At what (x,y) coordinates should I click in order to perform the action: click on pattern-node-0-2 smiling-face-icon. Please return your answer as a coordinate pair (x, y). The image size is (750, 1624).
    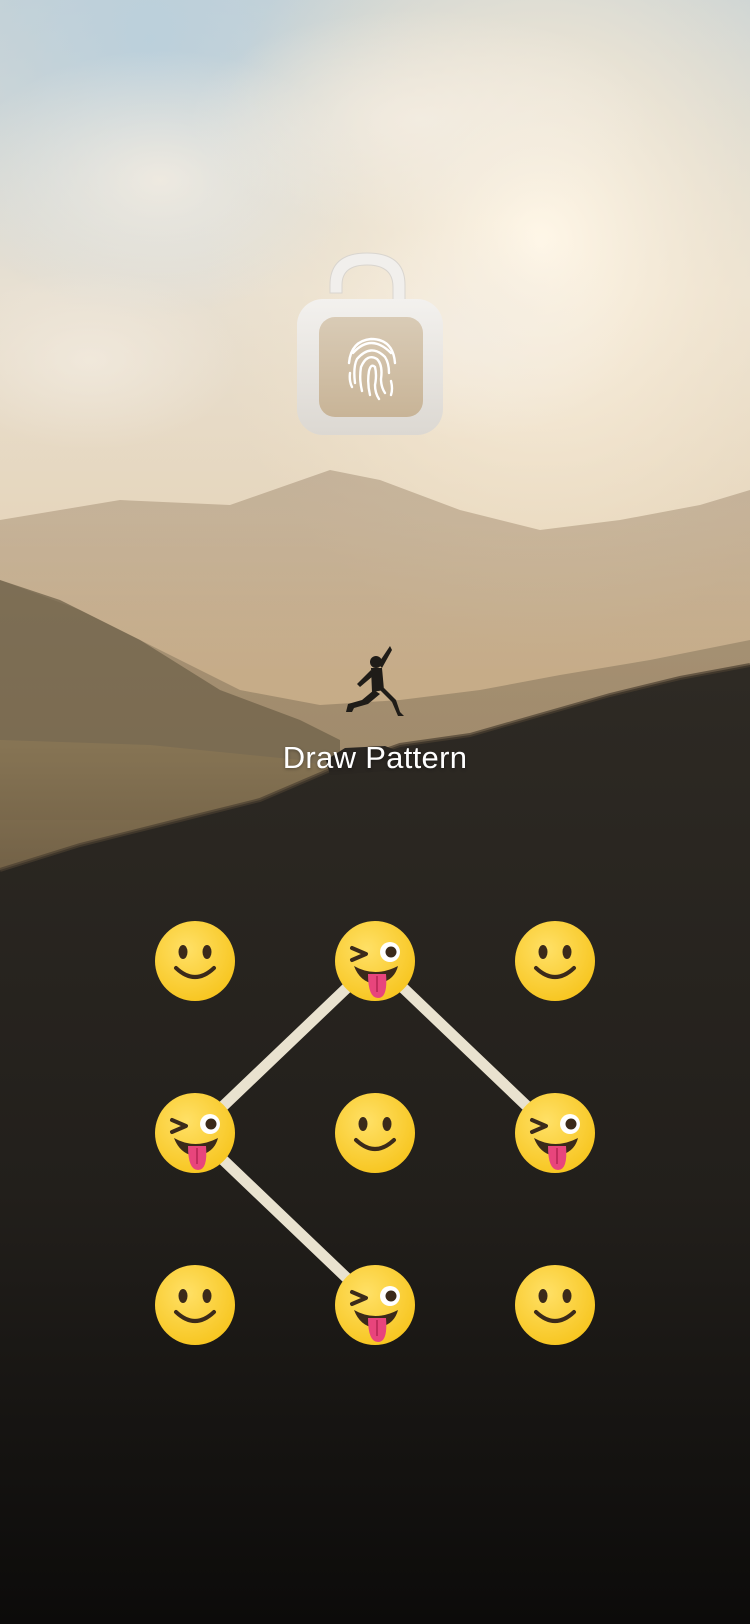
    Looking at the image, I should click on (555, 961).